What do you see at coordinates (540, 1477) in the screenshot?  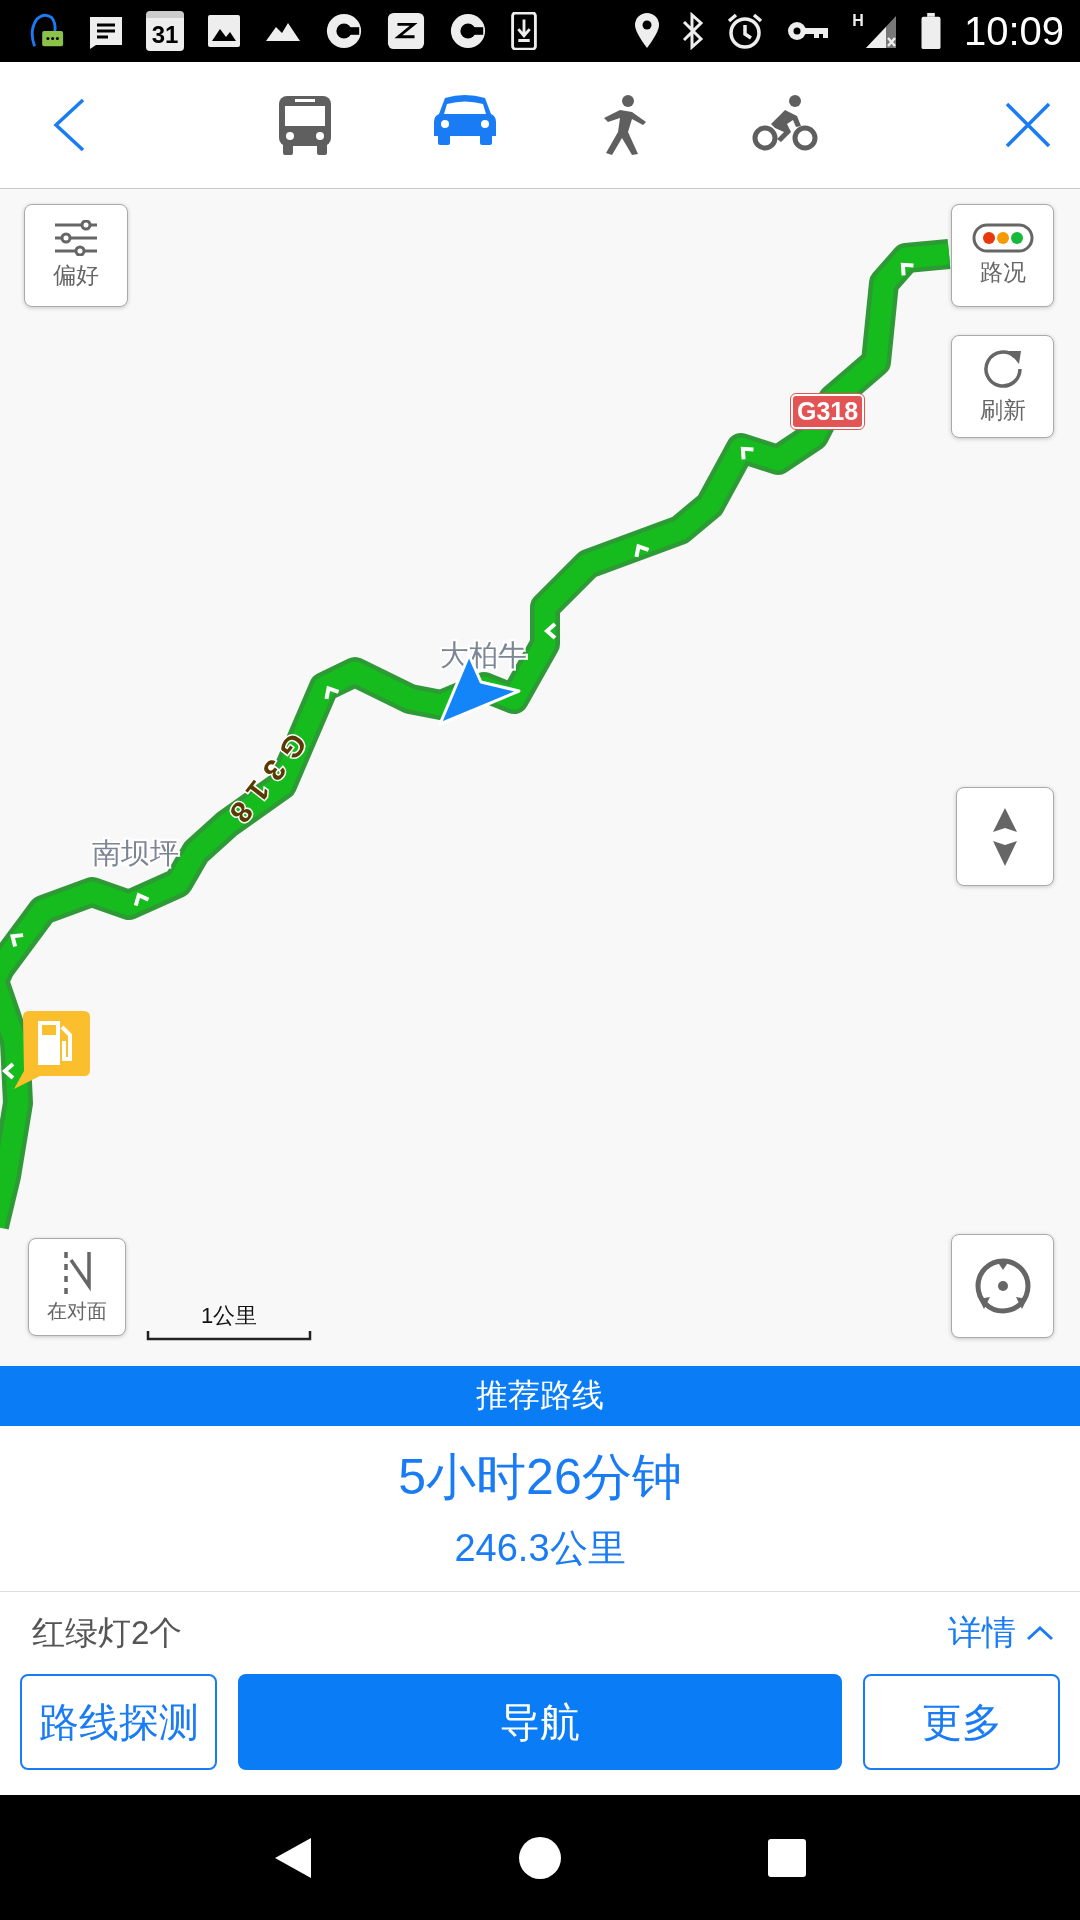 I see `route-duration: 5小时26分钟` at bounding box center [540, 1477].